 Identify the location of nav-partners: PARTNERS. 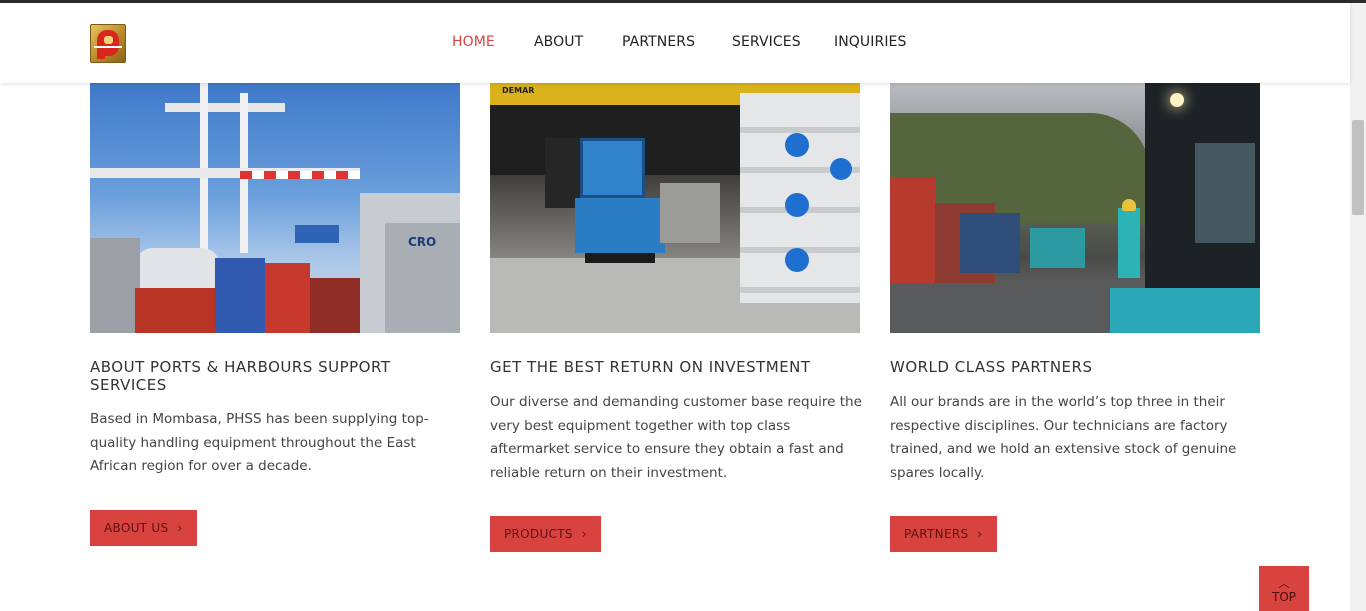
(658, 42).